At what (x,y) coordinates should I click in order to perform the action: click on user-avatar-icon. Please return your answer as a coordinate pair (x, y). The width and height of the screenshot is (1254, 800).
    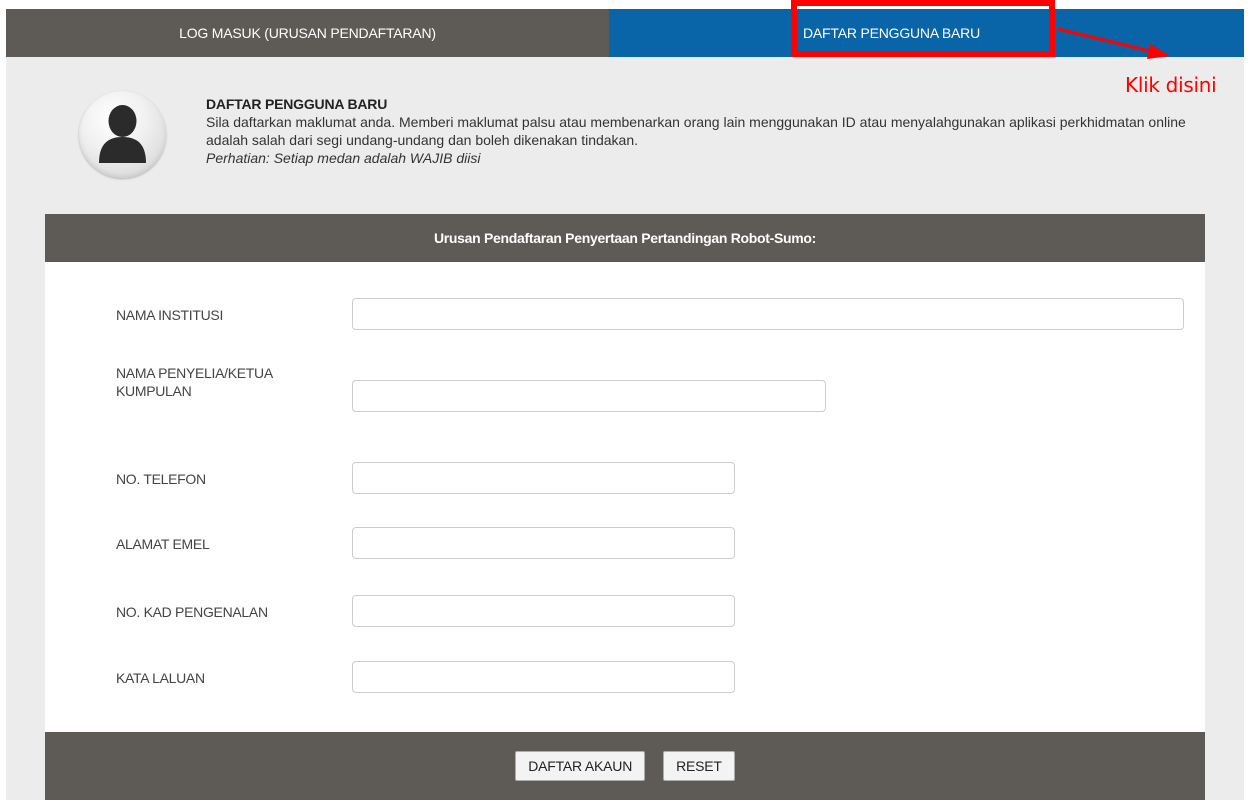
    Looking at the image, I should click on (122, 134).